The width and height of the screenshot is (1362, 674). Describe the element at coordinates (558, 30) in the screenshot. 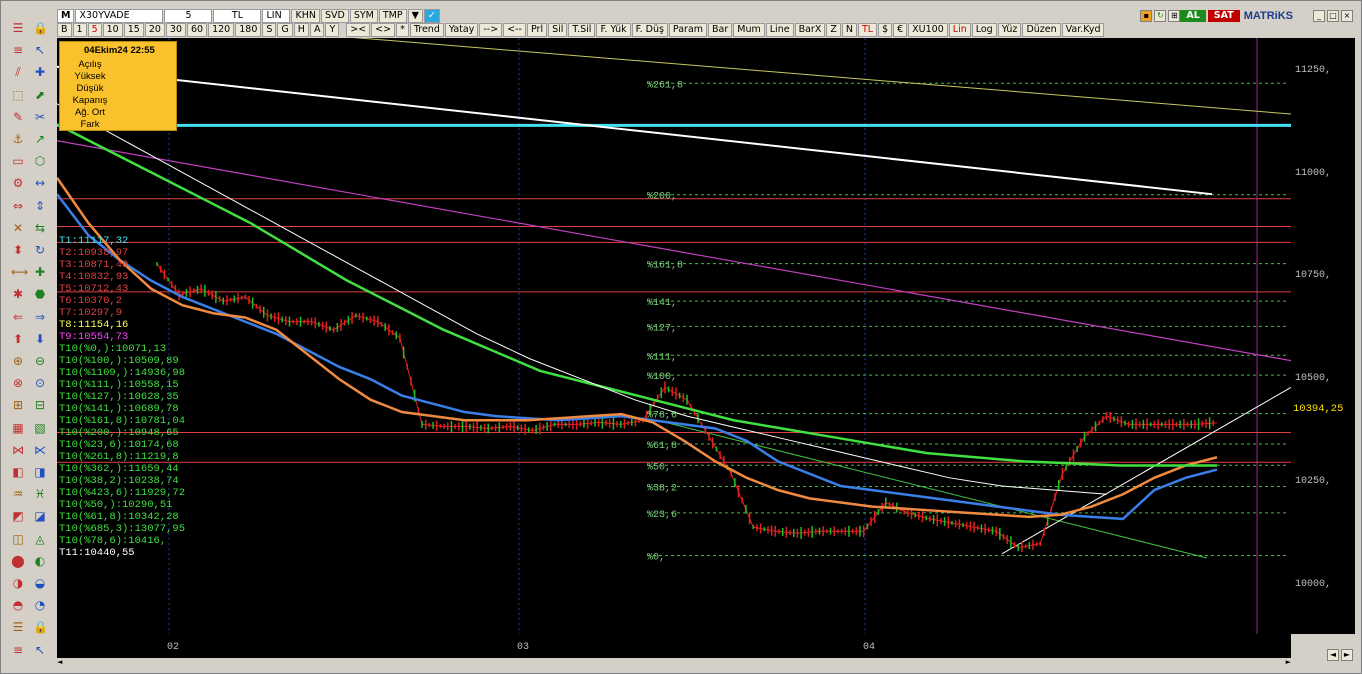

I see `tool-button: Sil` at that location.